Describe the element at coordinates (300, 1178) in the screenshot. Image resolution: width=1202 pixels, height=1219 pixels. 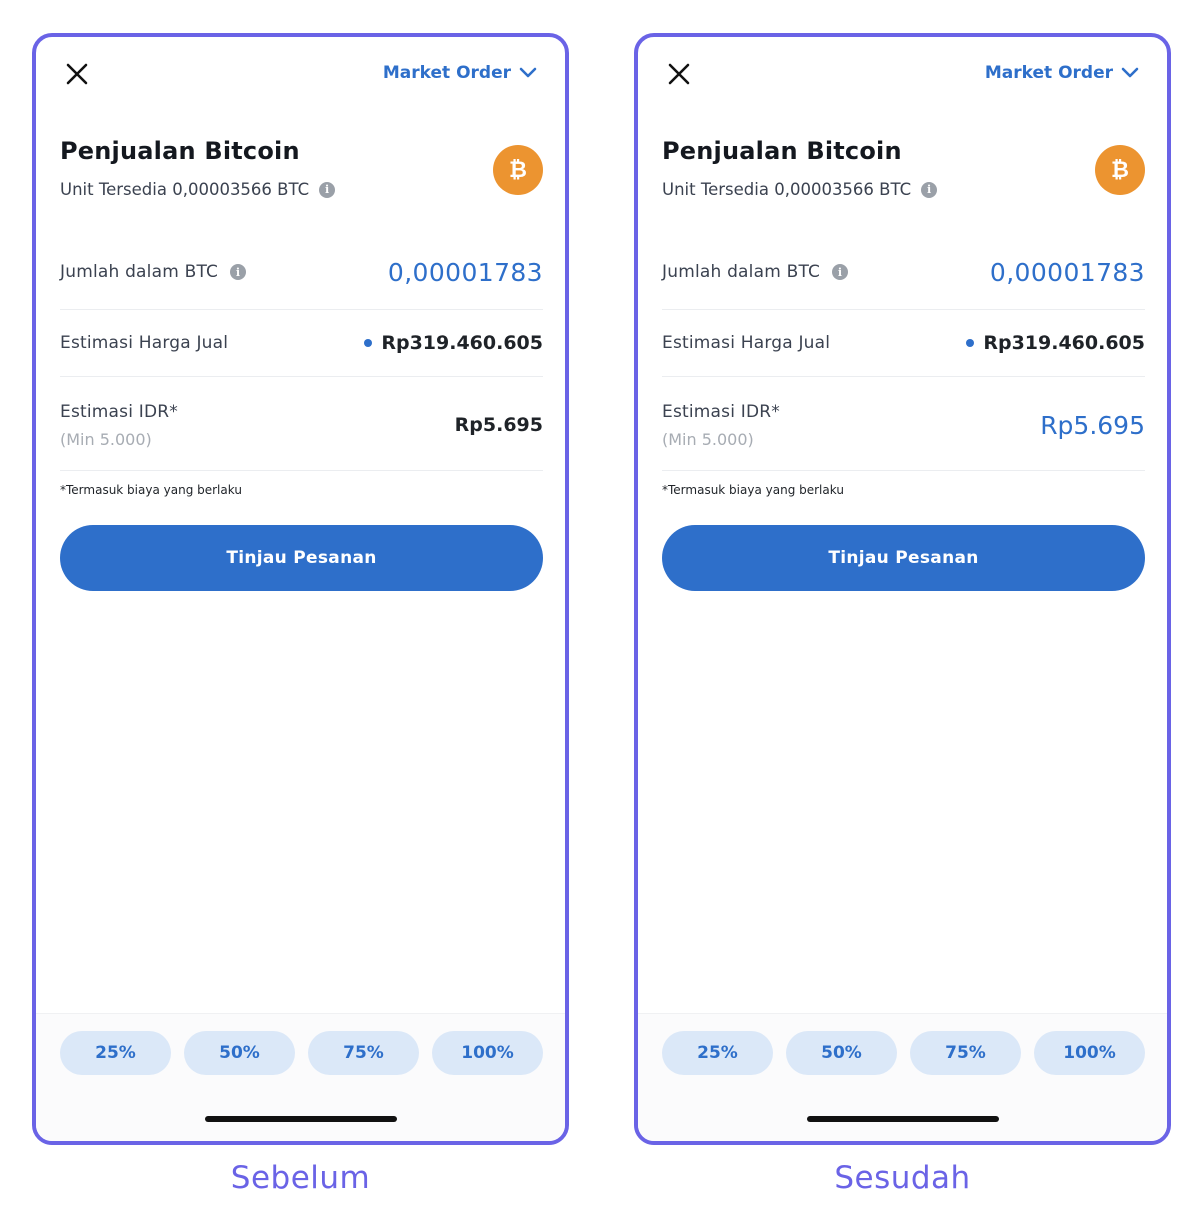
I see `caption-before: Sebelum` at that location.